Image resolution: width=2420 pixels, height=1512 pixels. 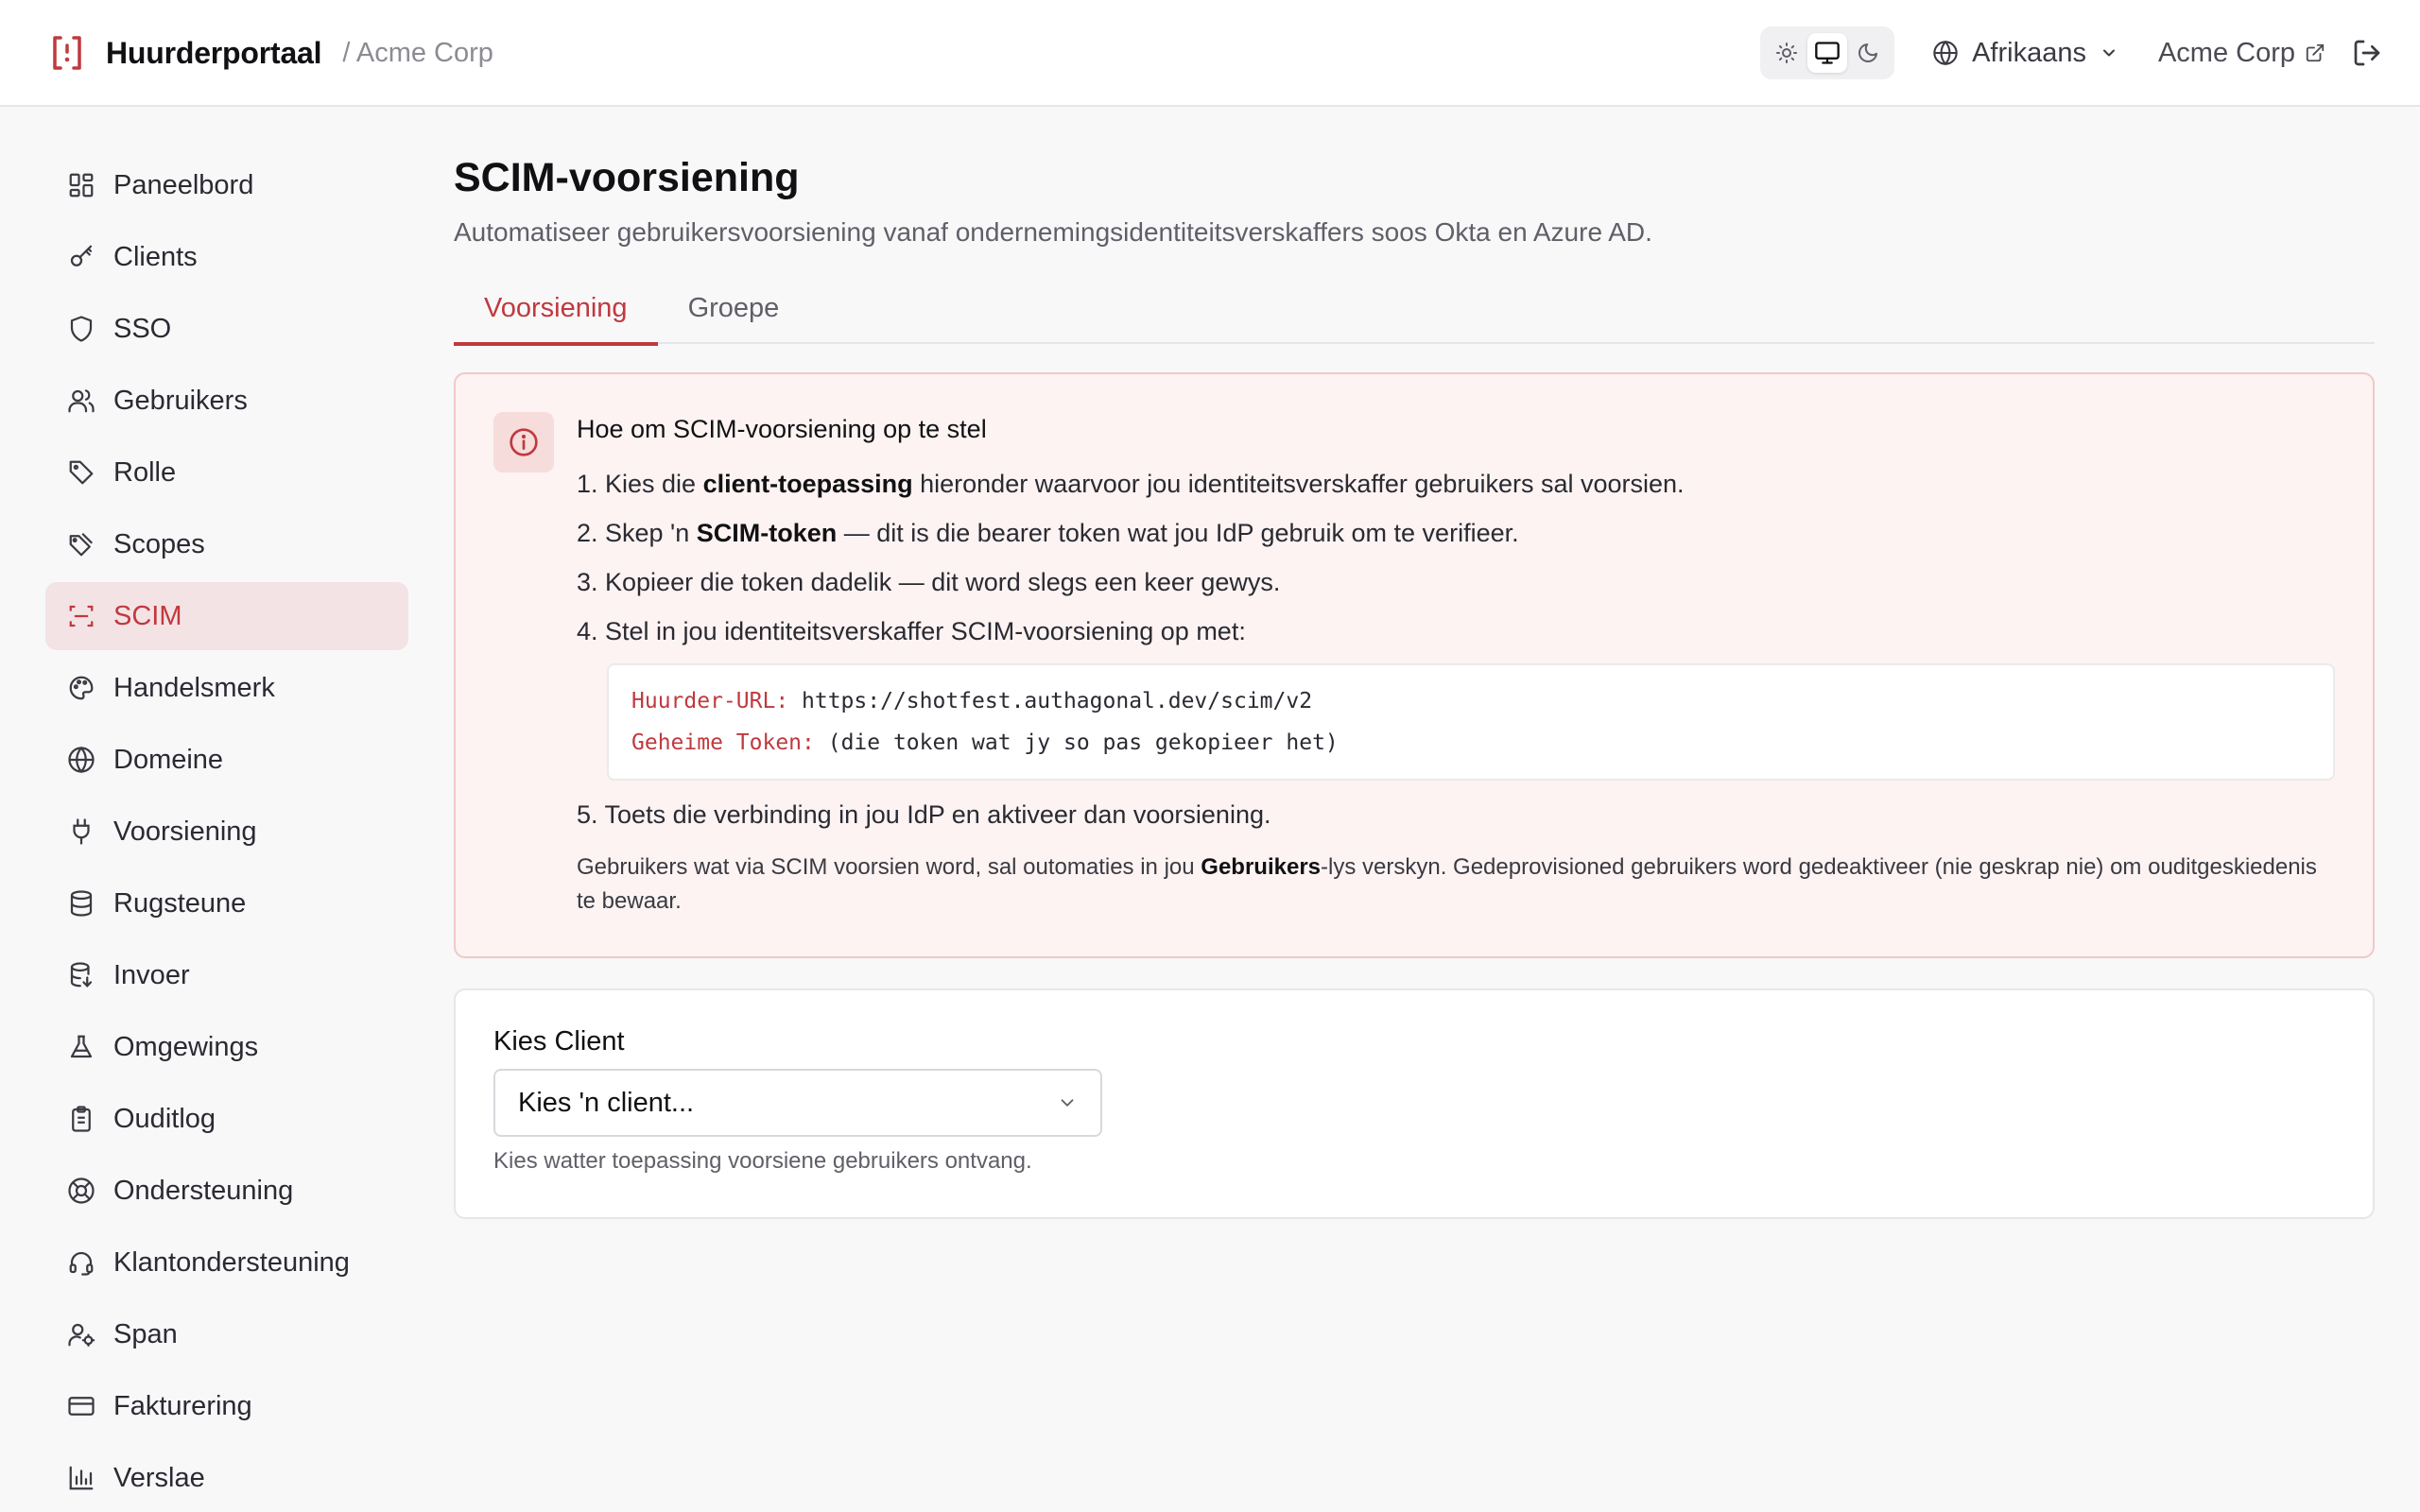 What do you see at coordinates (81, 185) in the screenshot?
I see `dashboard-icon` at bounding box center [81, 185].